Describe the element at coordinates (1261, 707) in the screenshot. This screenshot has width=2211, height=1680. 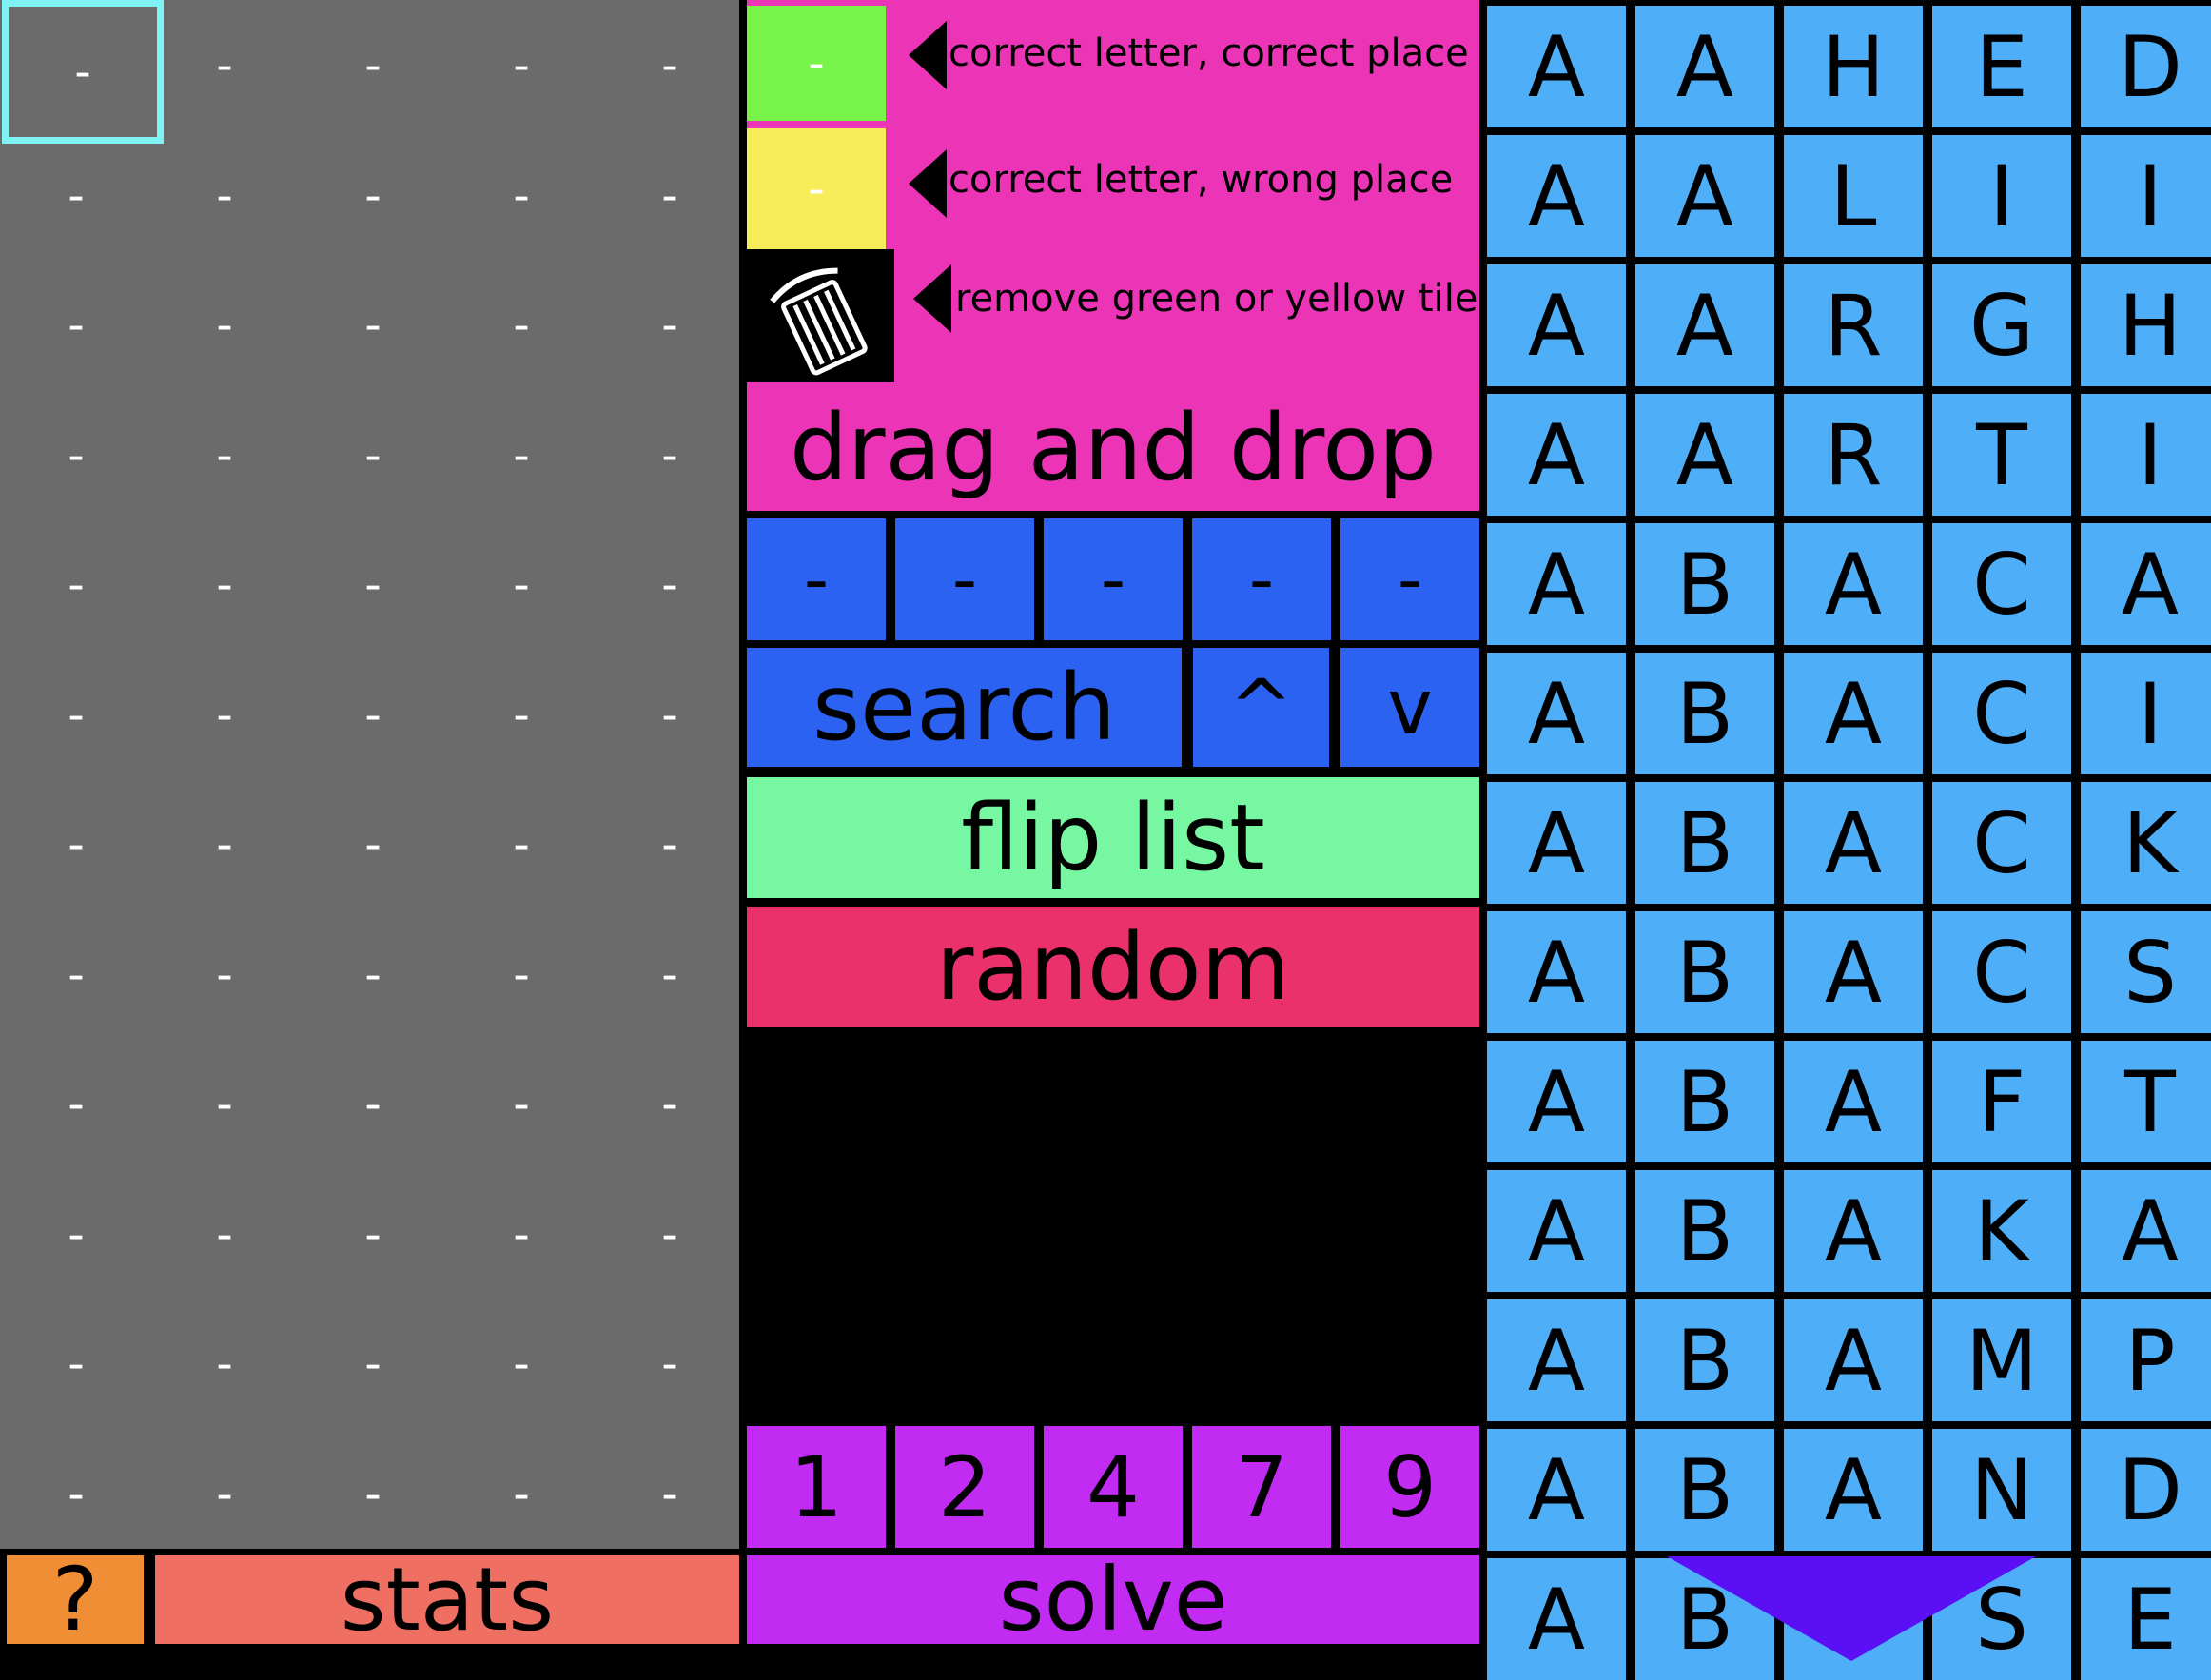
I see `scroll-up-button: ^` at that location.